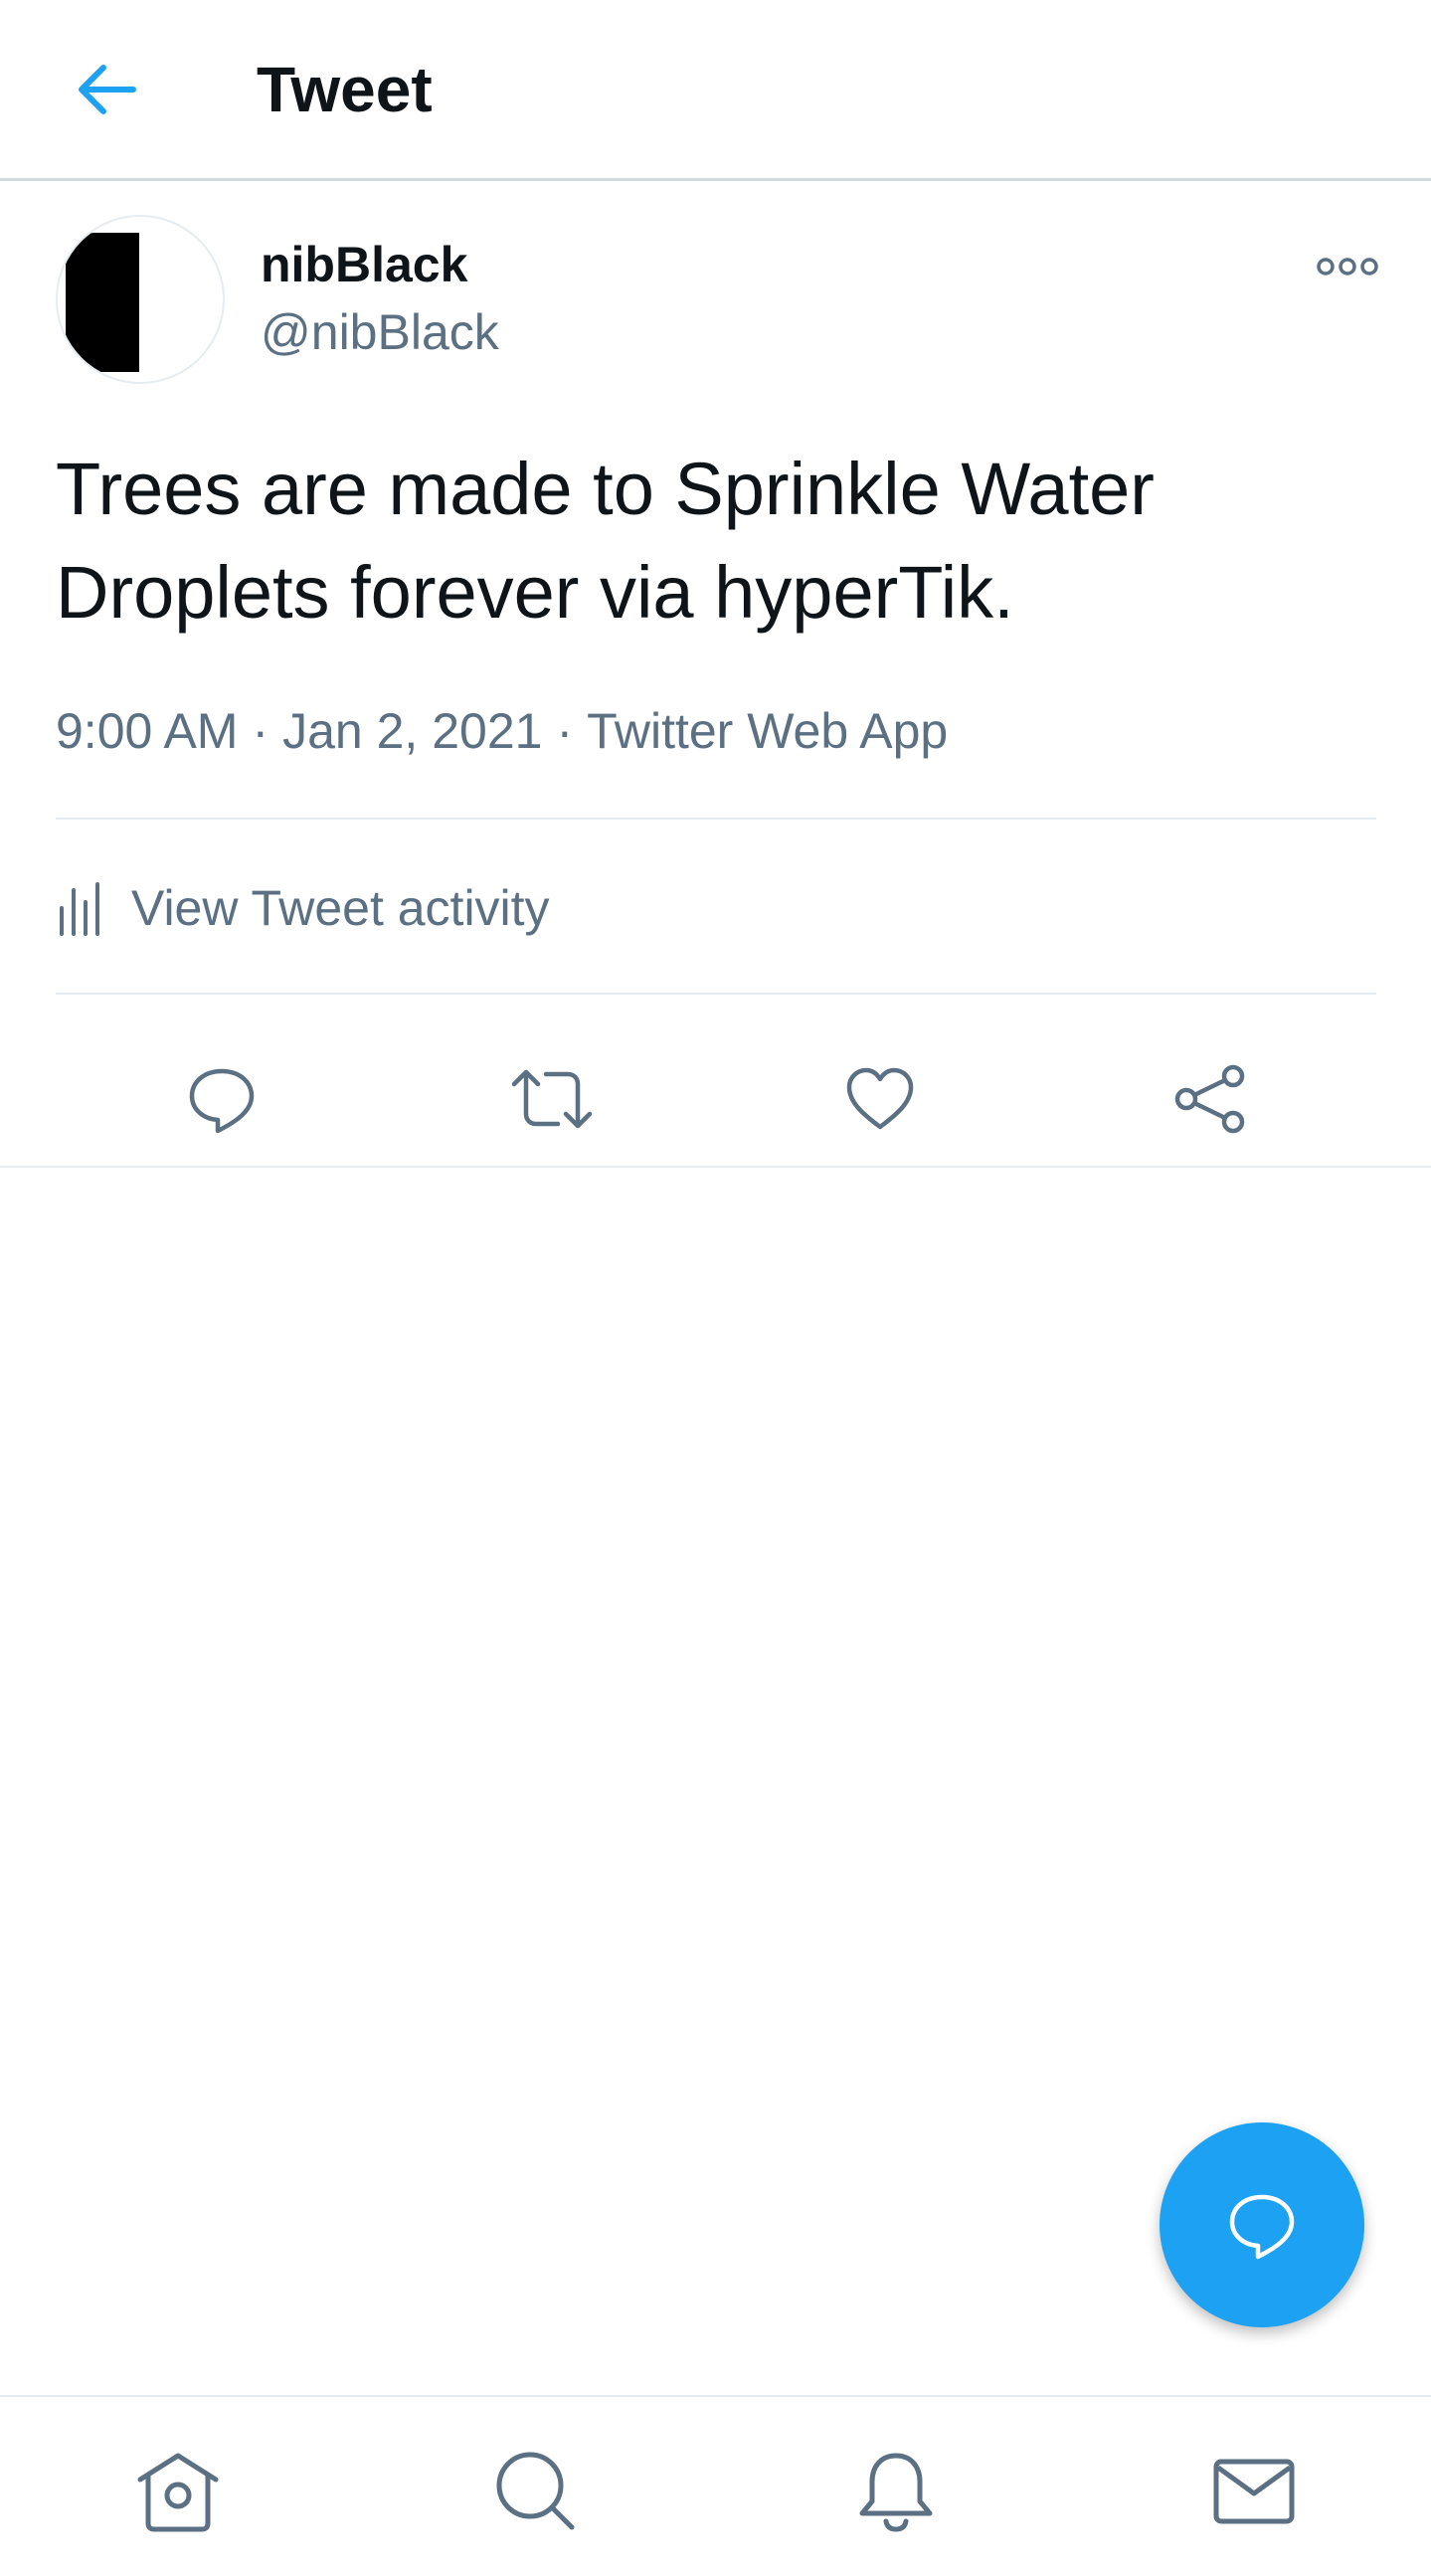  I want to click on share-button, so click(1210, 1099).